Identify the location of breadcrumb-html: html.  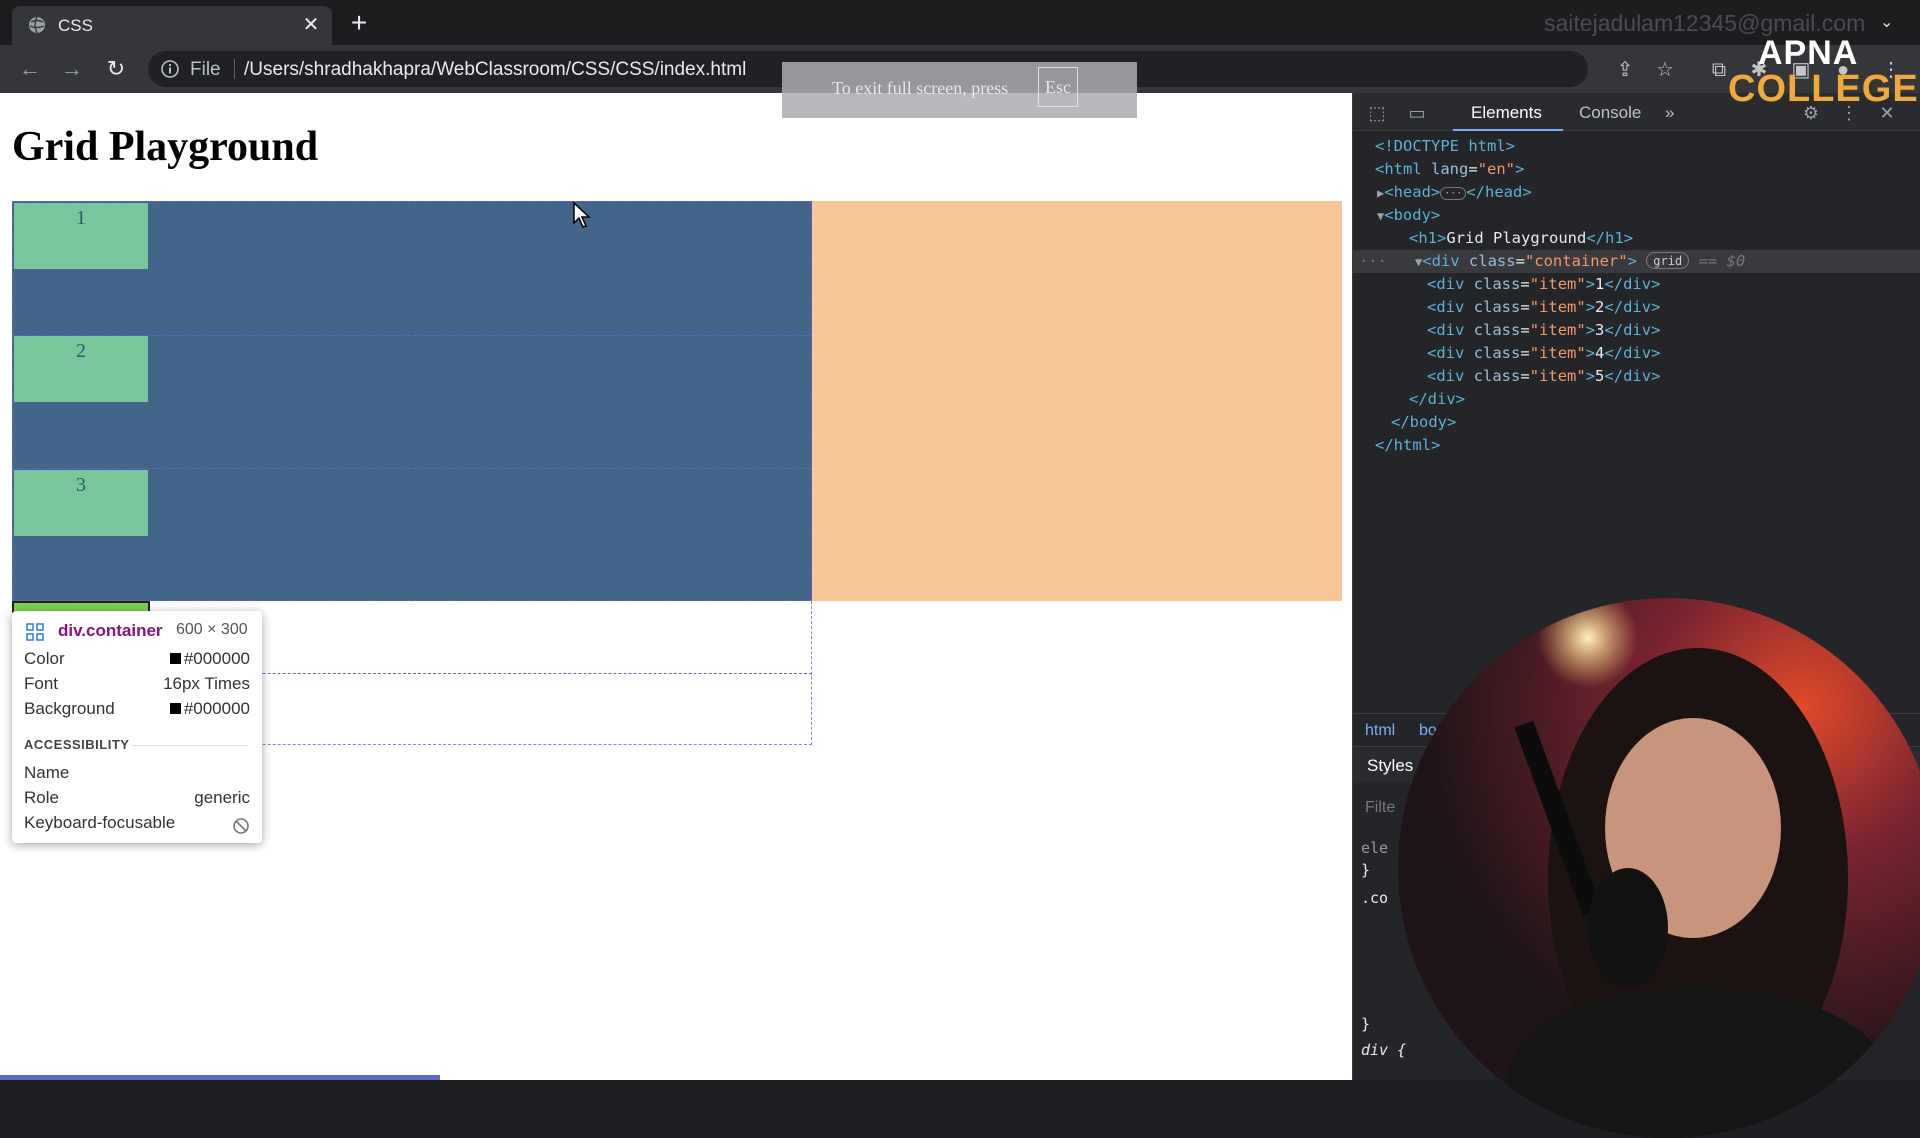
(1380, 731).